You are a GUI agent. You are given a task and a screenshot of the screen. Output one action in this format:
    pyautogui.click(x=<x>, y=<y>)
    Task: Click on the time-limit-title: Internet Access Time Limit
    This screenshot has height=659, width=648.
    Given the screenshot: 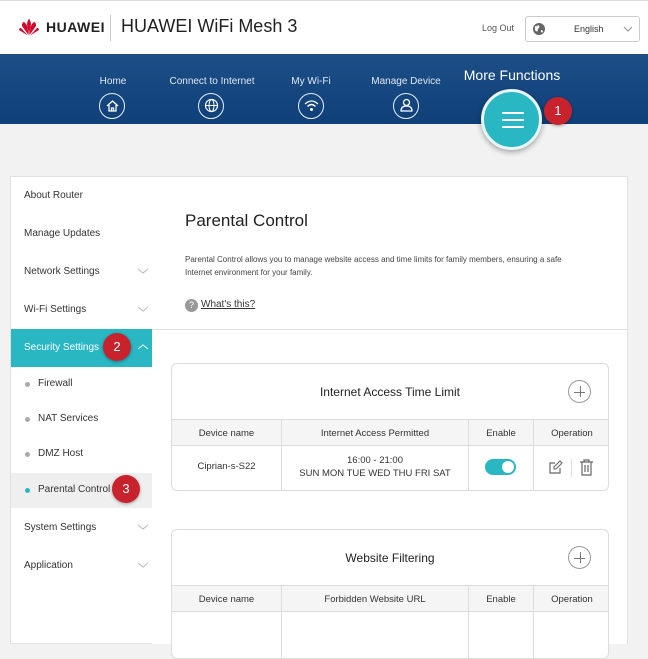 What is the action you would take?
    pyautogui.click(x=390, y=392)
    